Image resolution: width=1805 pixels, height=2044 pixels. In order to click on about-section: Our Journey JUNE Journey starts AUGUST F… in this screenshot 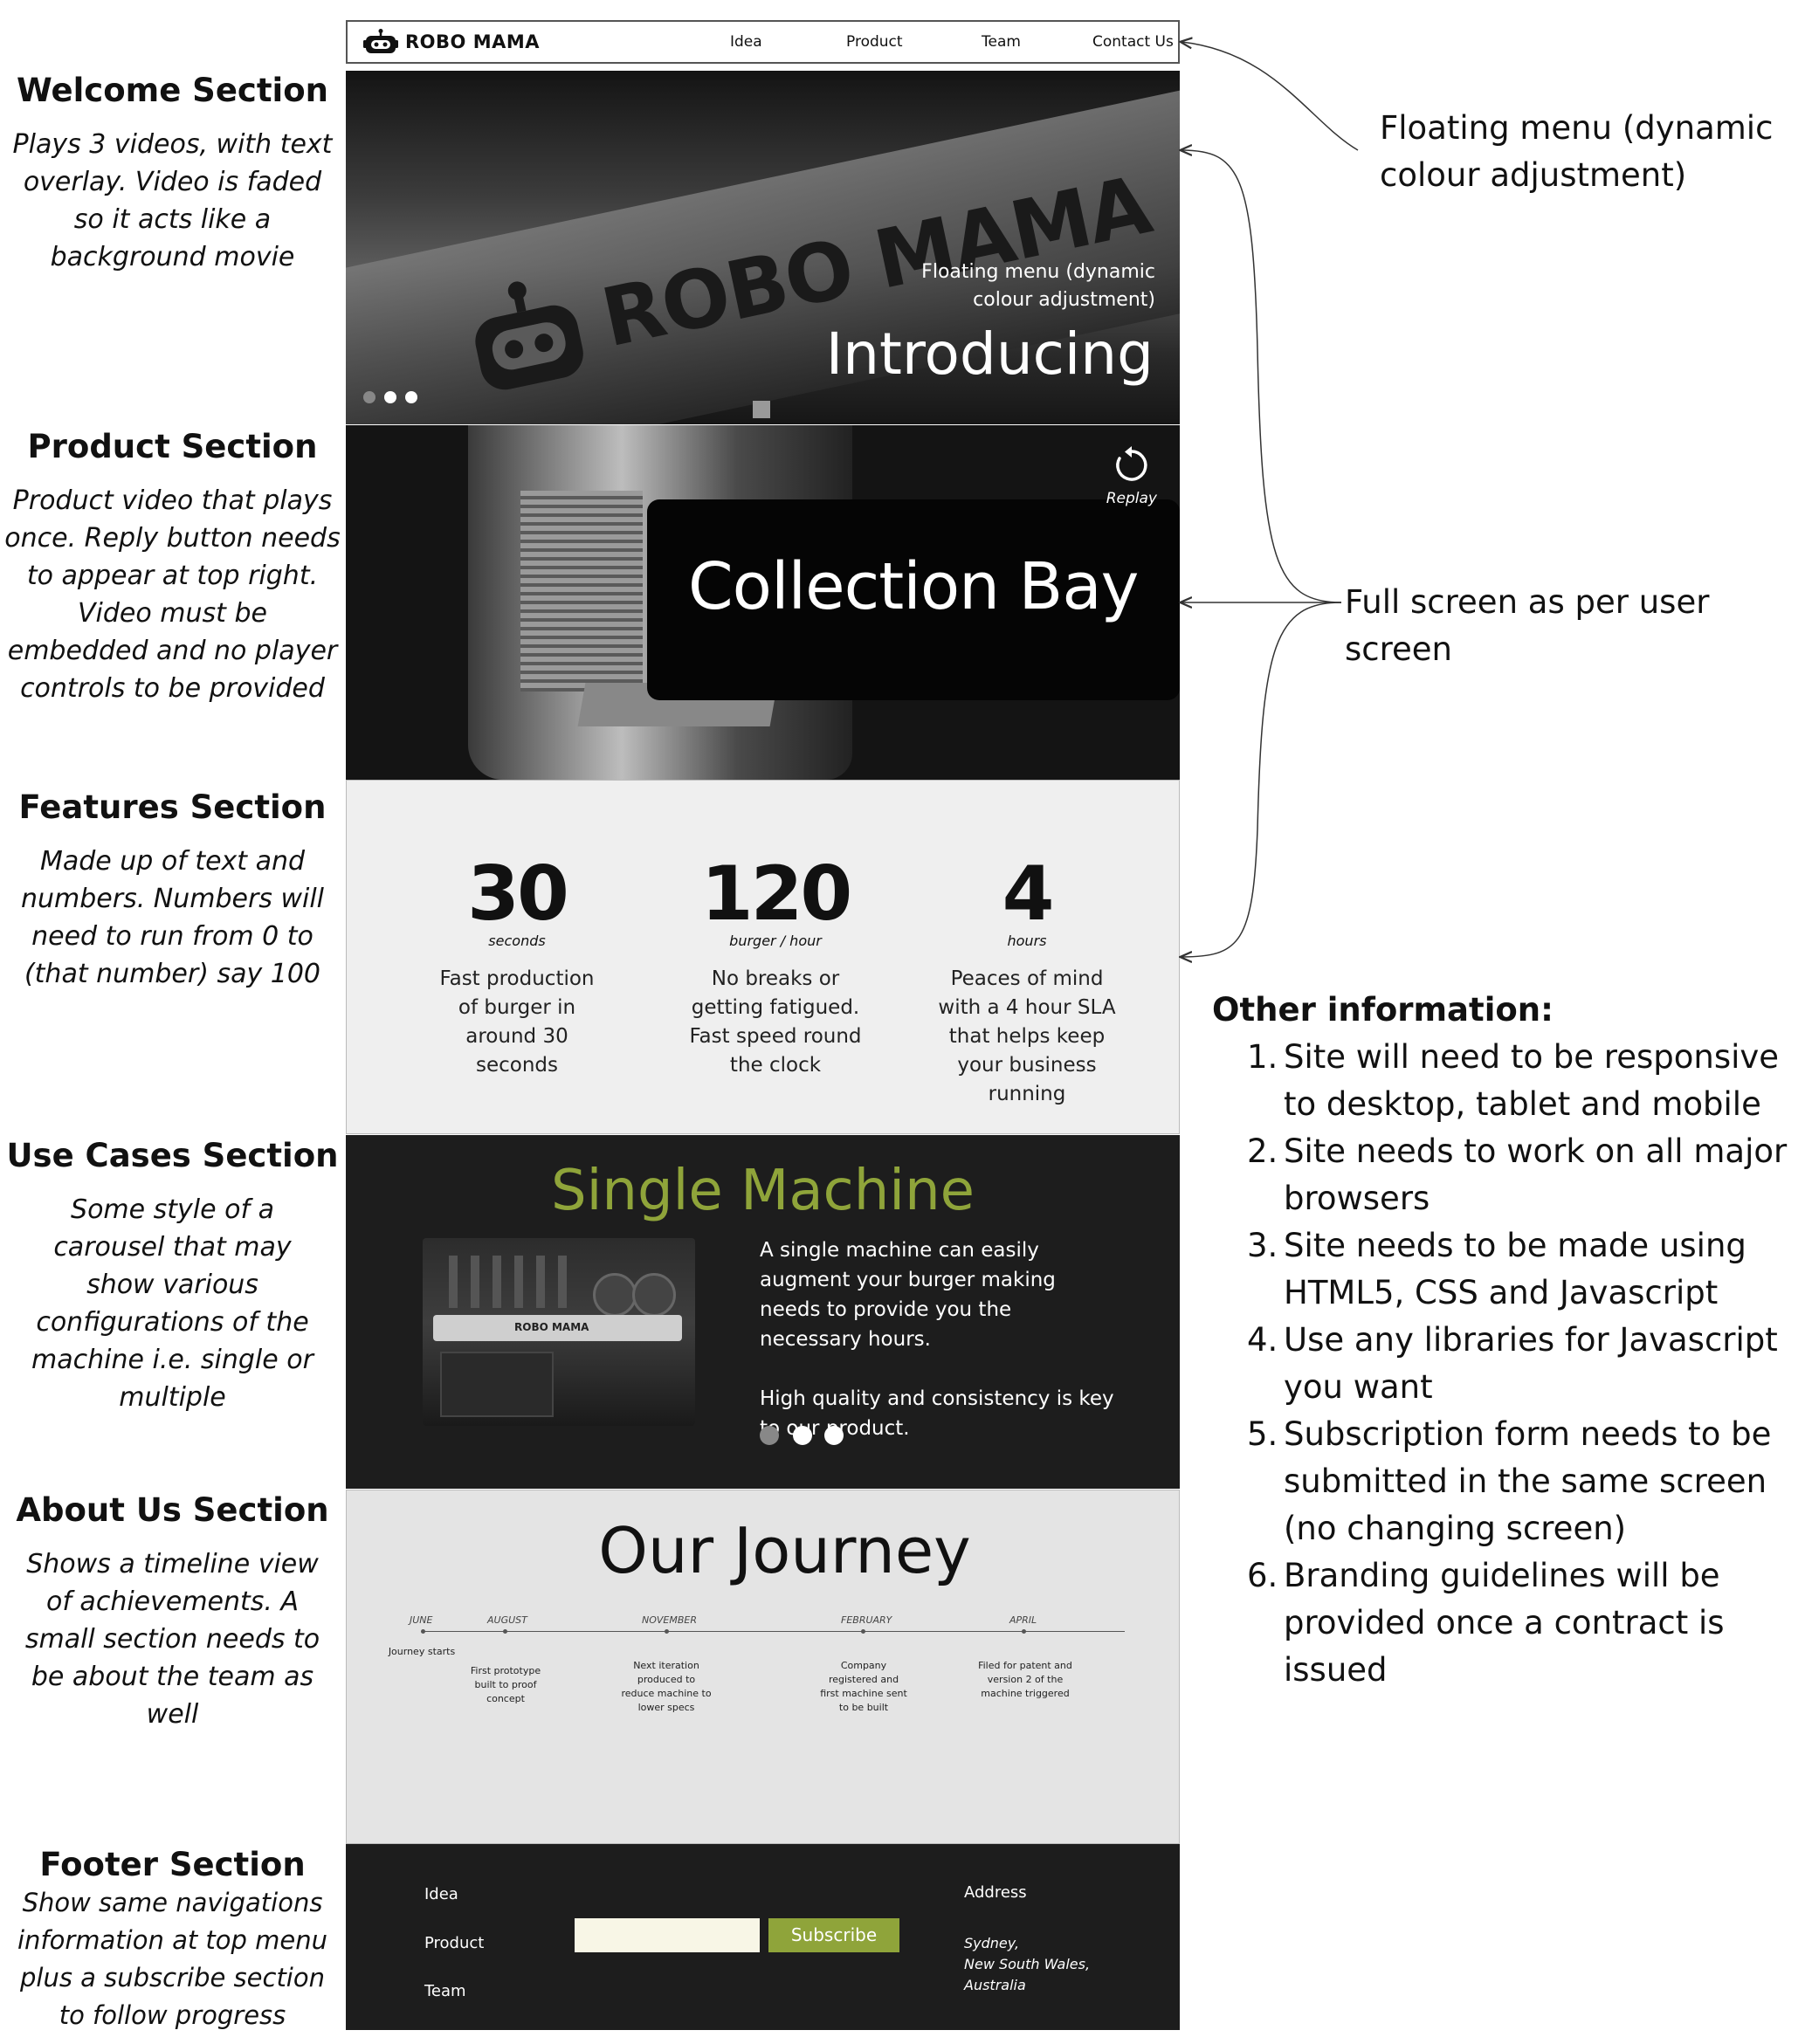, I will do `click(763, 1667)`.